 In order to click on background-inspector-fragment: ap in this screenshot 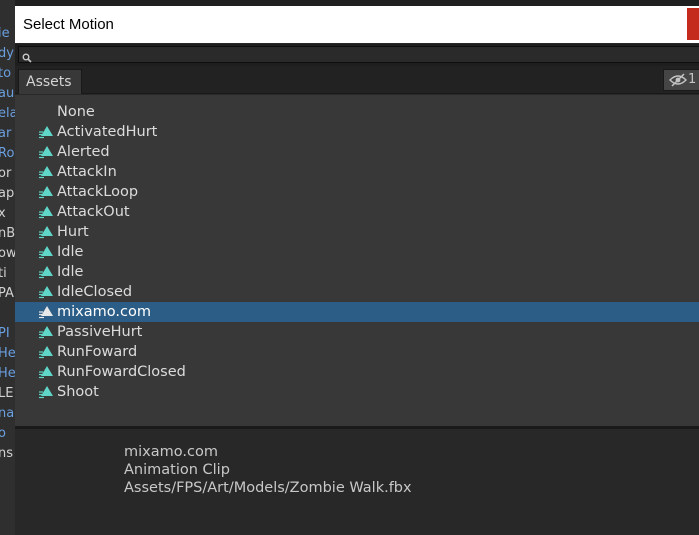, I will do `click(7, 193)`.